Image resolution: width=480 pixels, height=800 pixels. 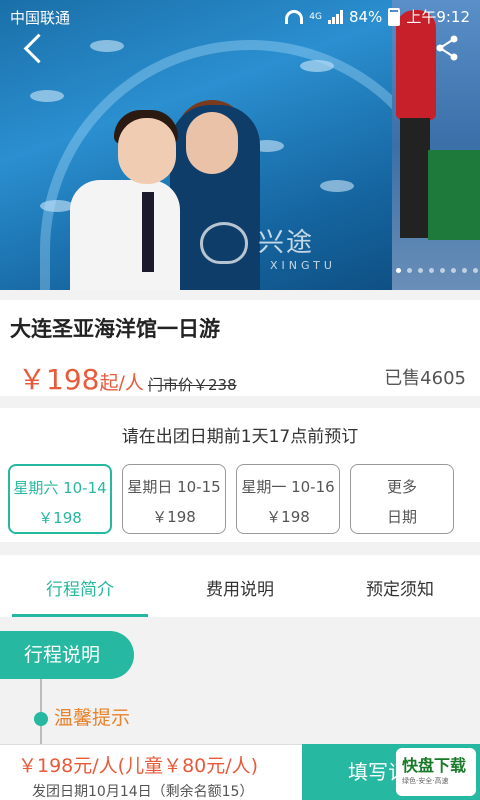 What do you see at coordinates (59, 379) in the screenshot?
I see `price-value: ￥198` at bounding box center [59, 379].